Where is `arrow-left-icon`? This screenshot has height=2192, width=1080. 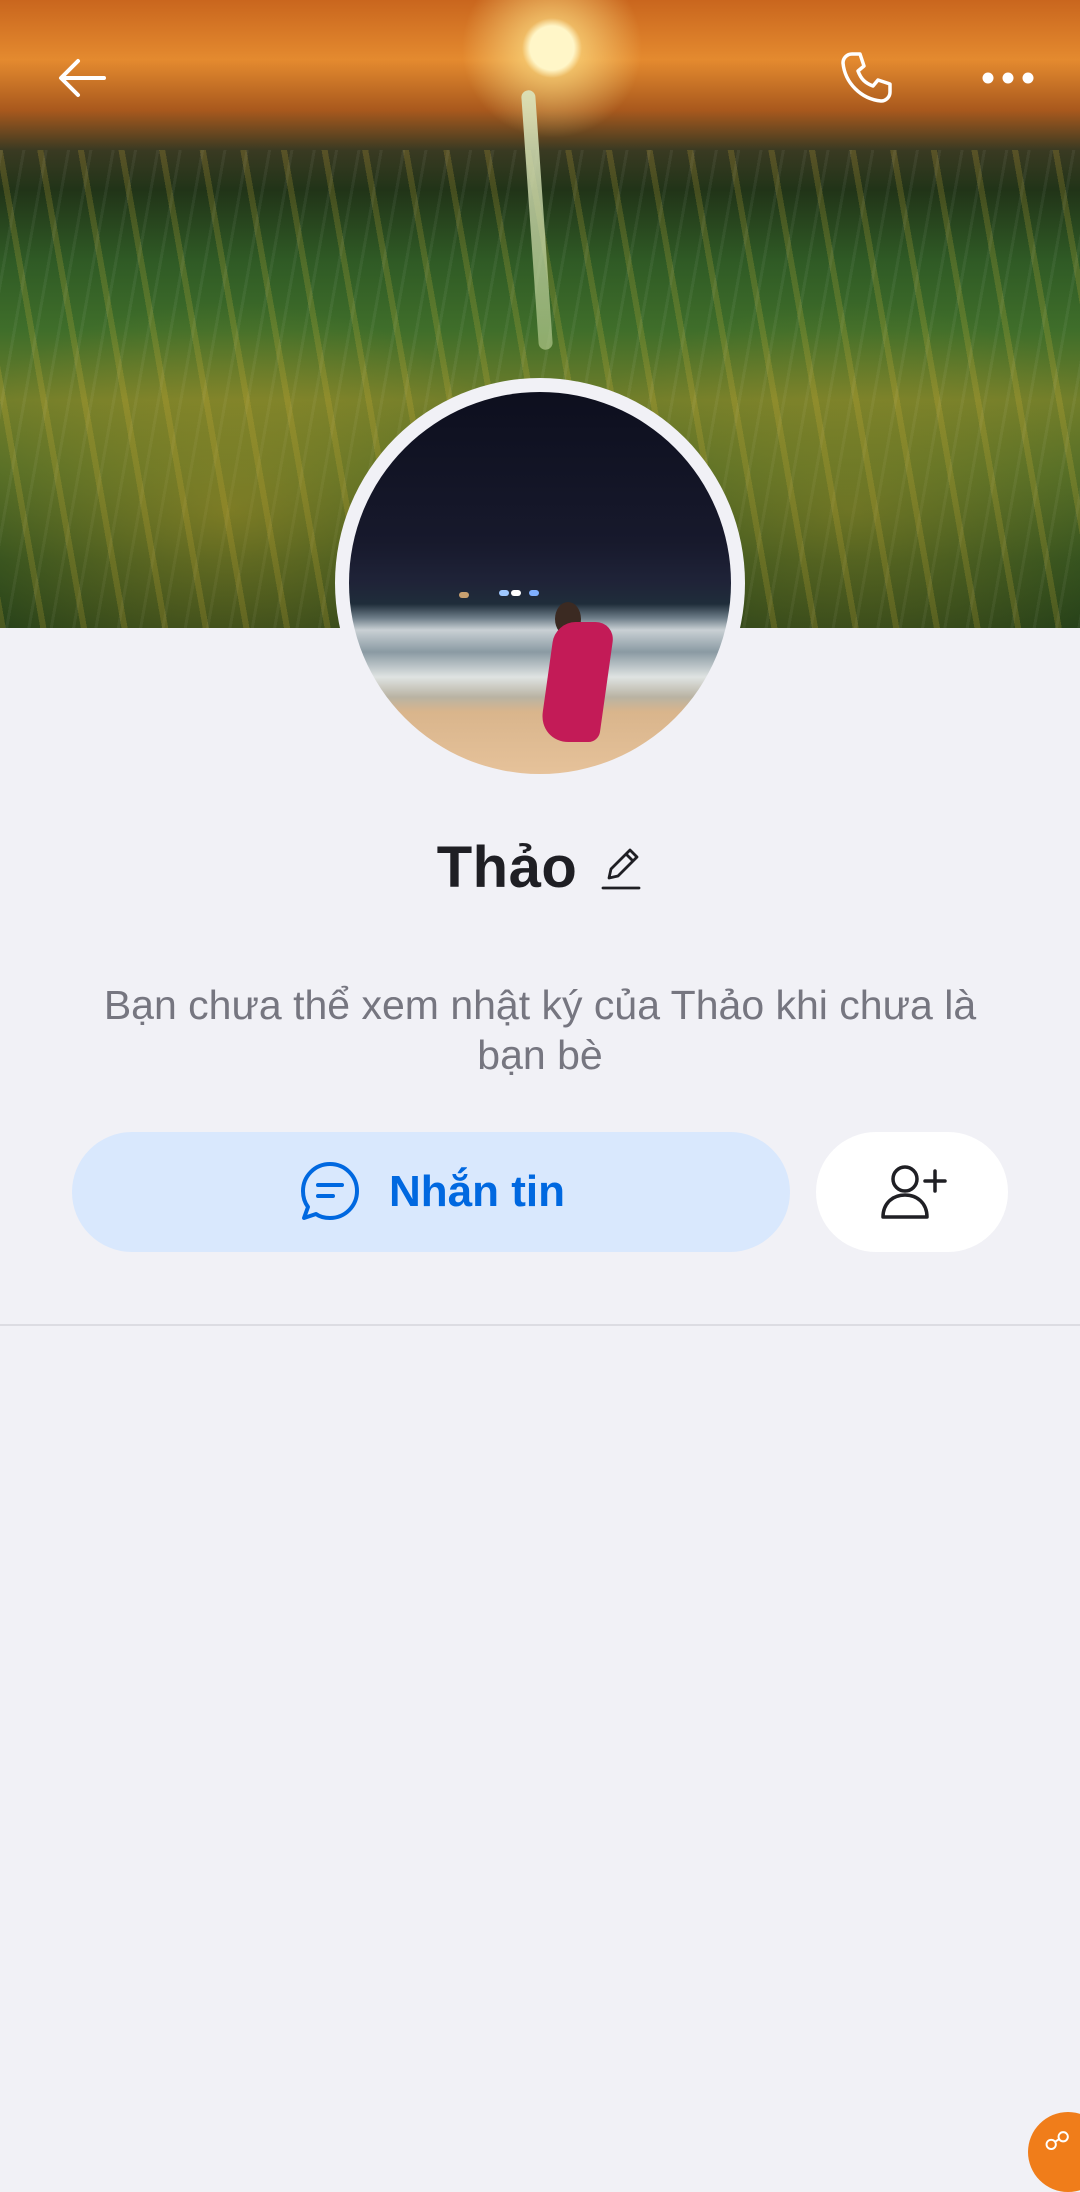 arrow-left-icon is located at coordinates (82, 78).